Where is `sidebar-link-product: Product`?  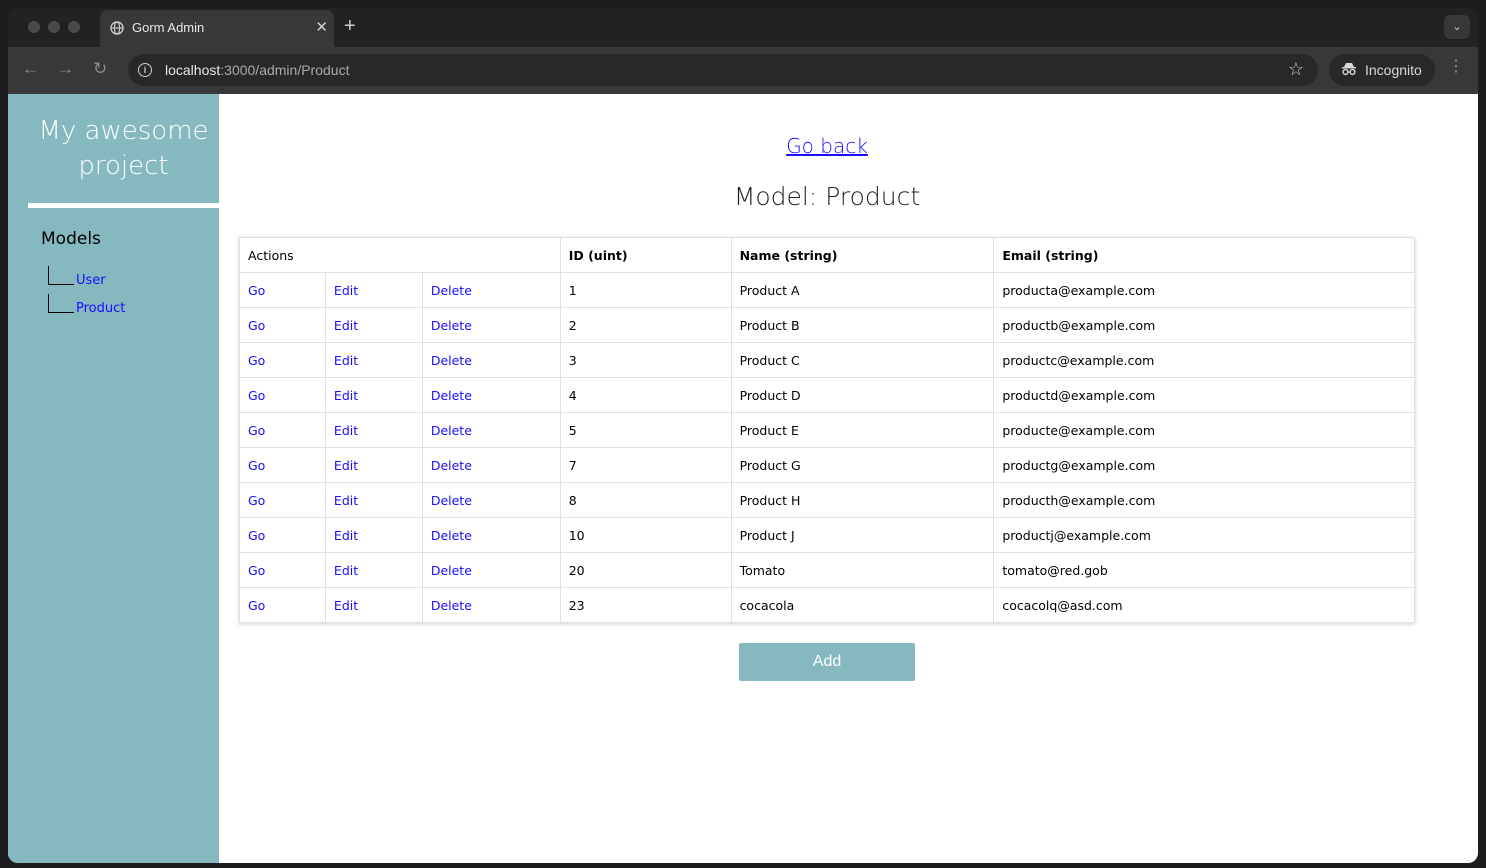 sidebar-link-product: Product is located at coordinates (100, 308).